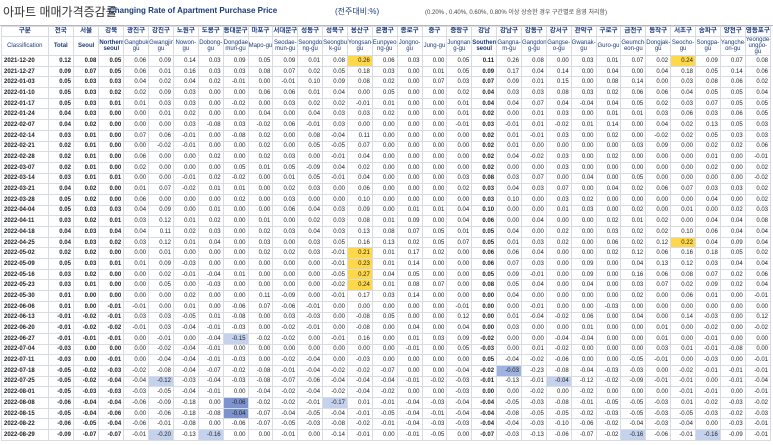 This screenshot has height=445, width=773. I want to click on table-cell: -0.12, so click(161, 381).